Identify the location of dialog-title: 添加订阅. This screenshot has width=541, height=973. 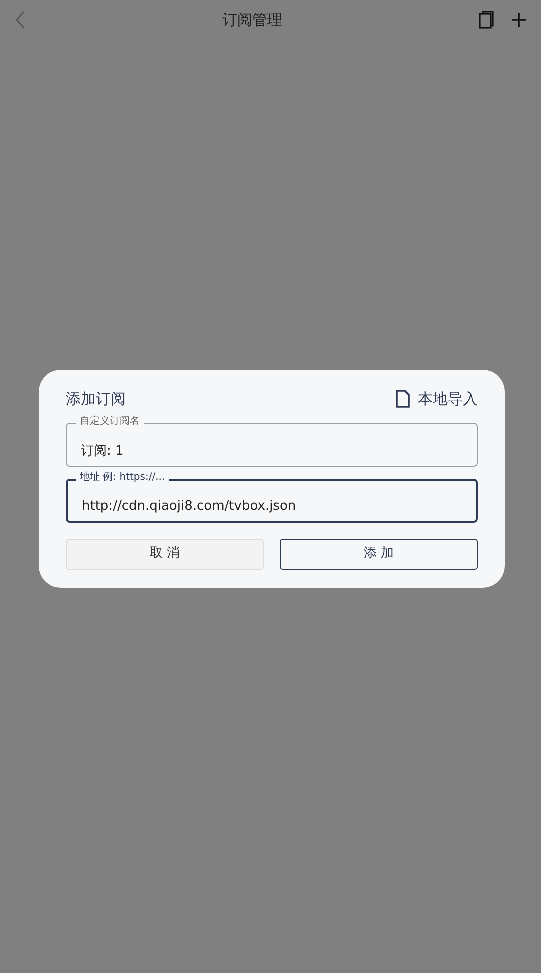
(96, 399).